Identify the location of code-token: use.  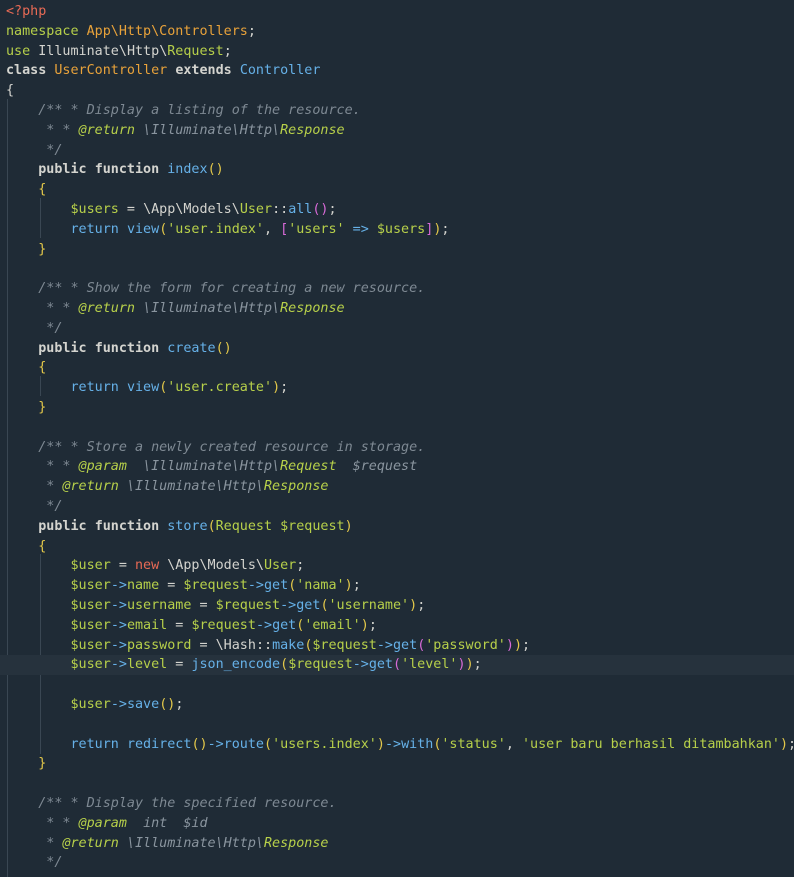
(22, 51).